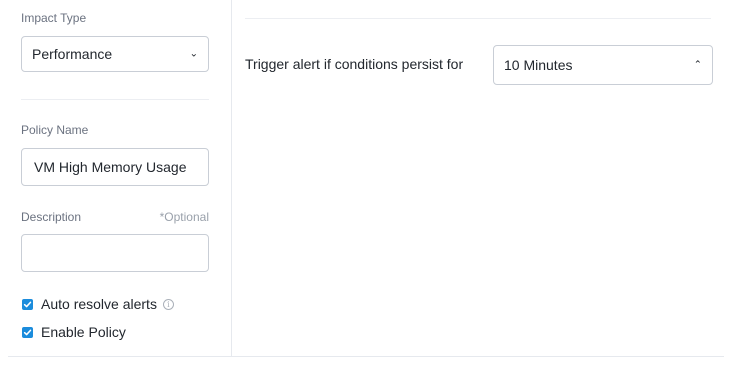 This screenshot has height=372, width=730. What do you see at coordinates (110, 167) in the screenshot?
I see `policy-name-value: VM High Memory Usage` at bounding box center [110, 167].